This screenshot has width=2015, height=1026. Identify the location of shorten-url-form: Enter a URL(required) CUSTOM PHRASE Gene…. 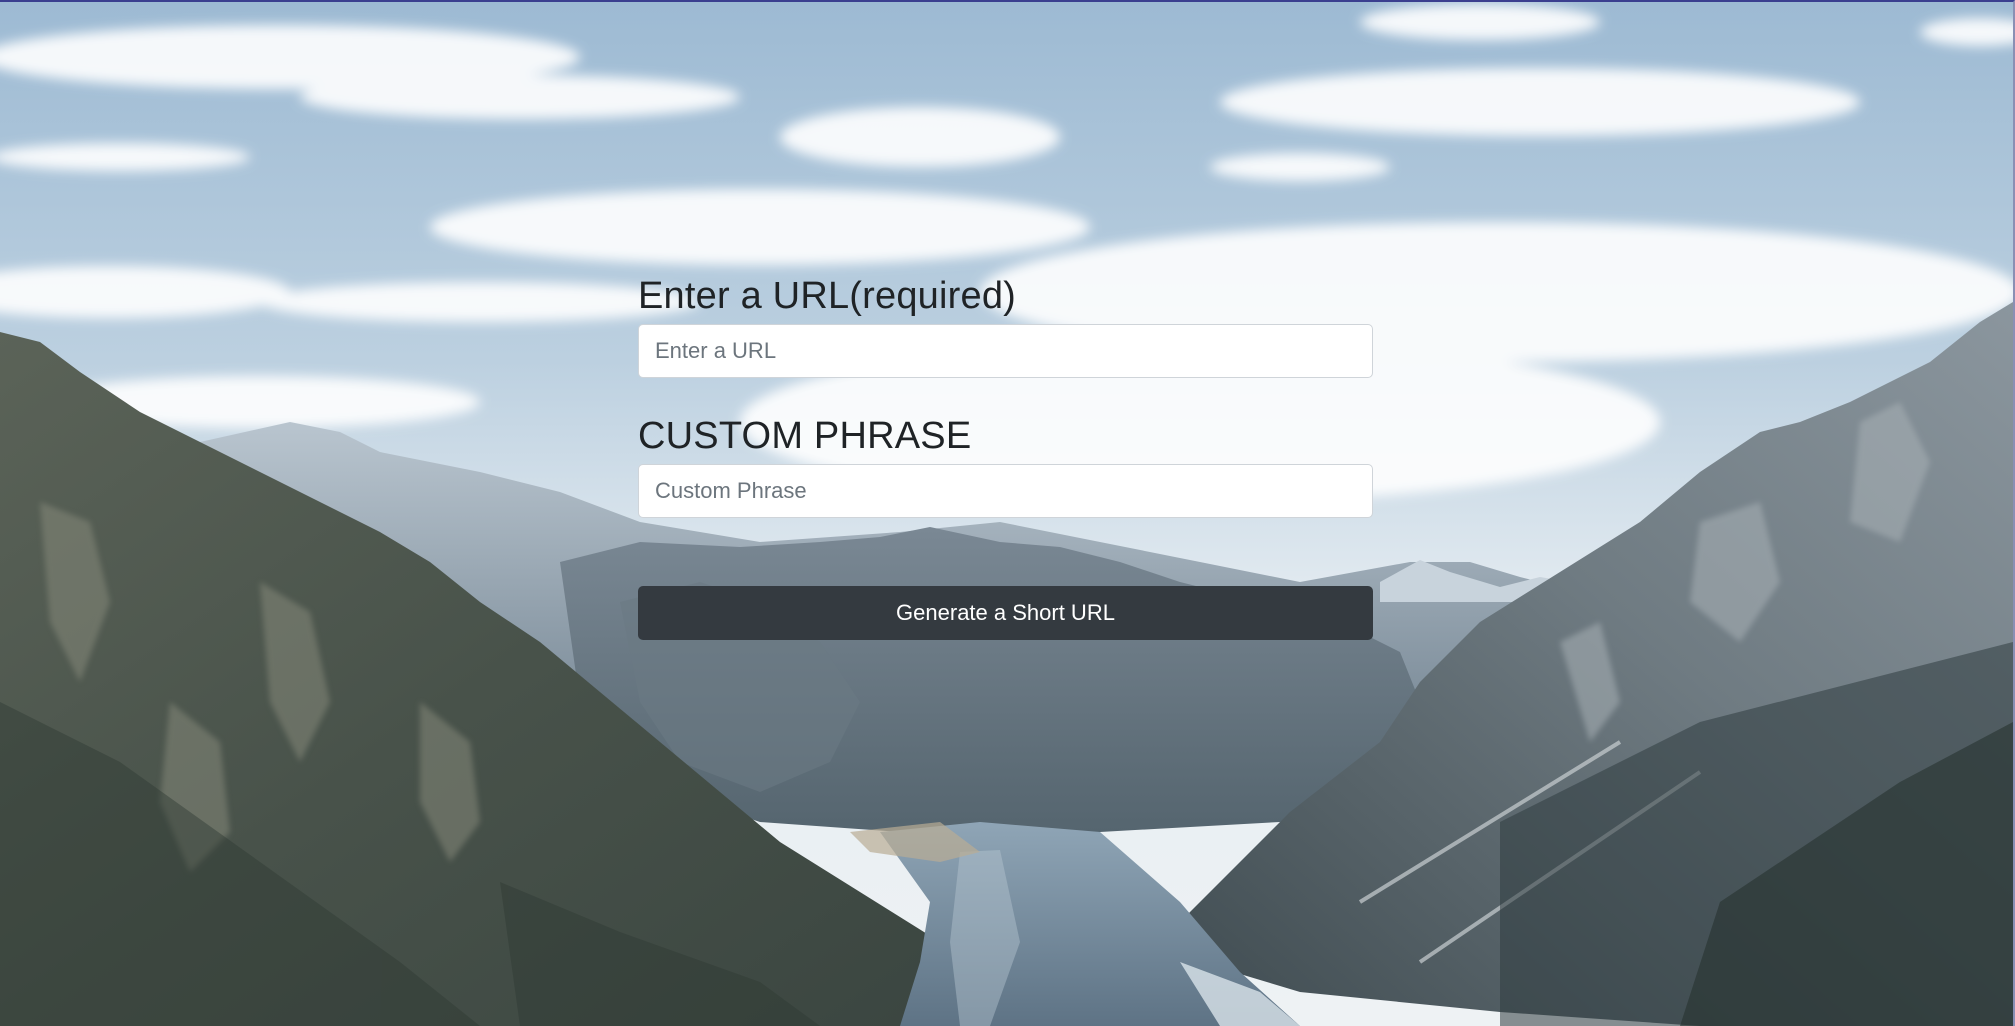
(1005, 456).